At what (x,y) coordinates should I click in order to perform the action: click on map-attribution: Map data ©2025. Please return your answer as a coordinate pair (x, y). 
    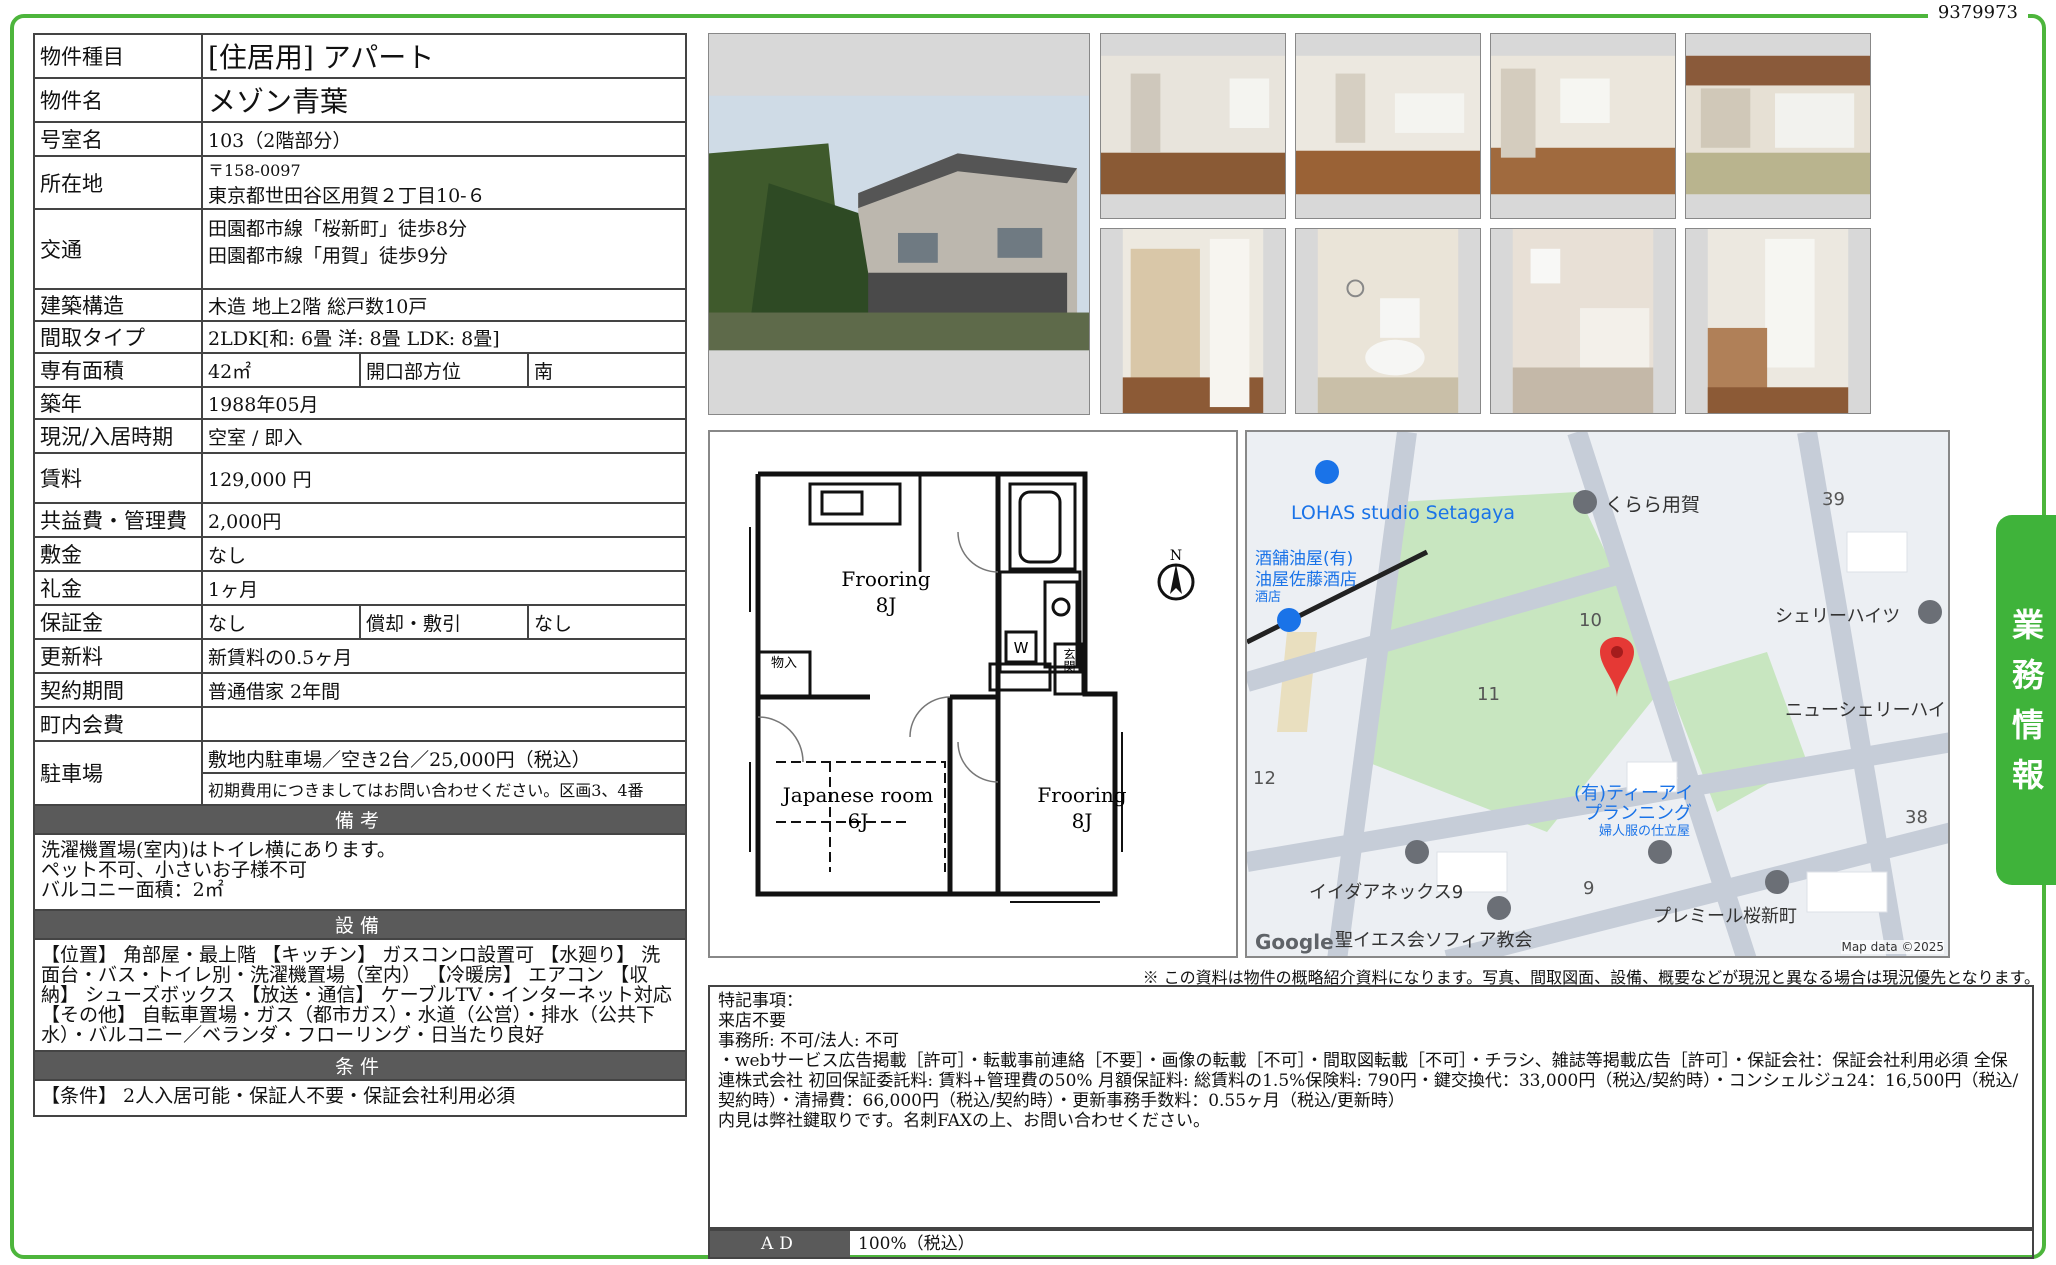
    Looking at the image, I should click on (1892, 947).